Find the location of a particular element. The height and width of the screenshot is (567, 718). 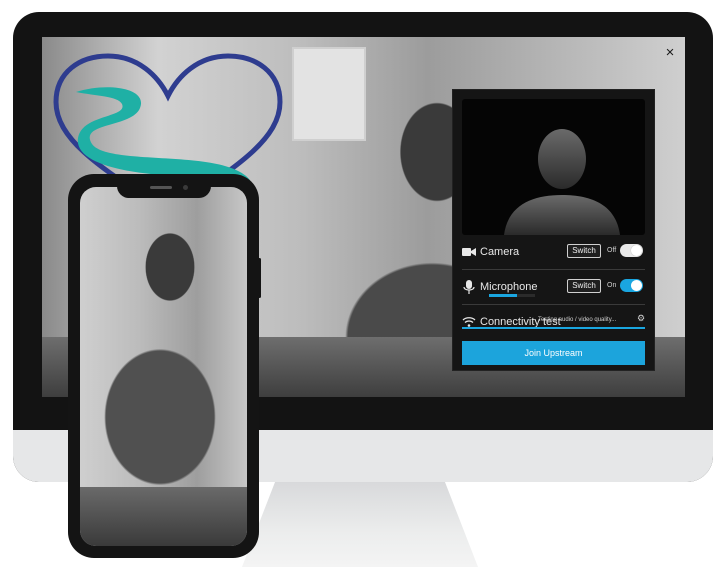

camera-switch-button: Switch is located at coordinates (584, 251).